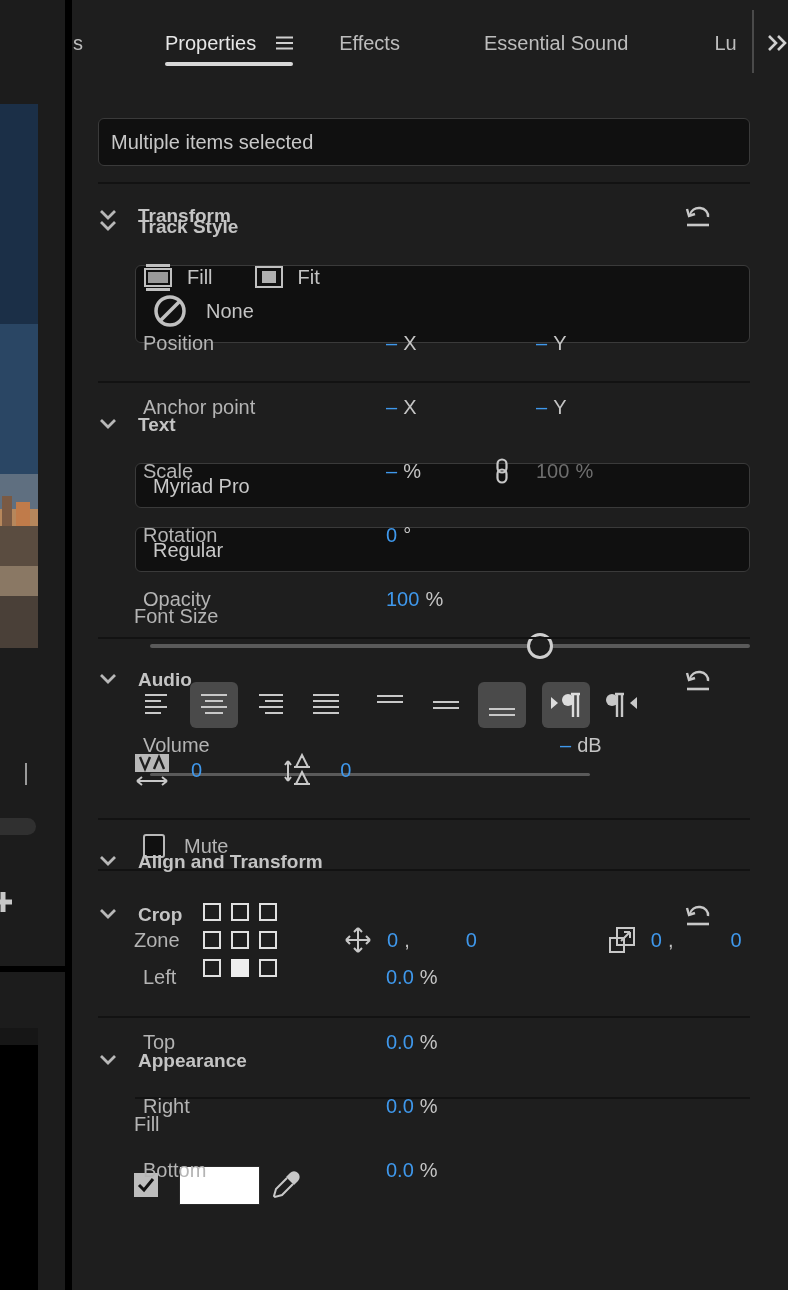  What do you see at coordinates (166, 1106) in the screenshot?
I see `property-label: Right` at bounding box center [166, 1106].